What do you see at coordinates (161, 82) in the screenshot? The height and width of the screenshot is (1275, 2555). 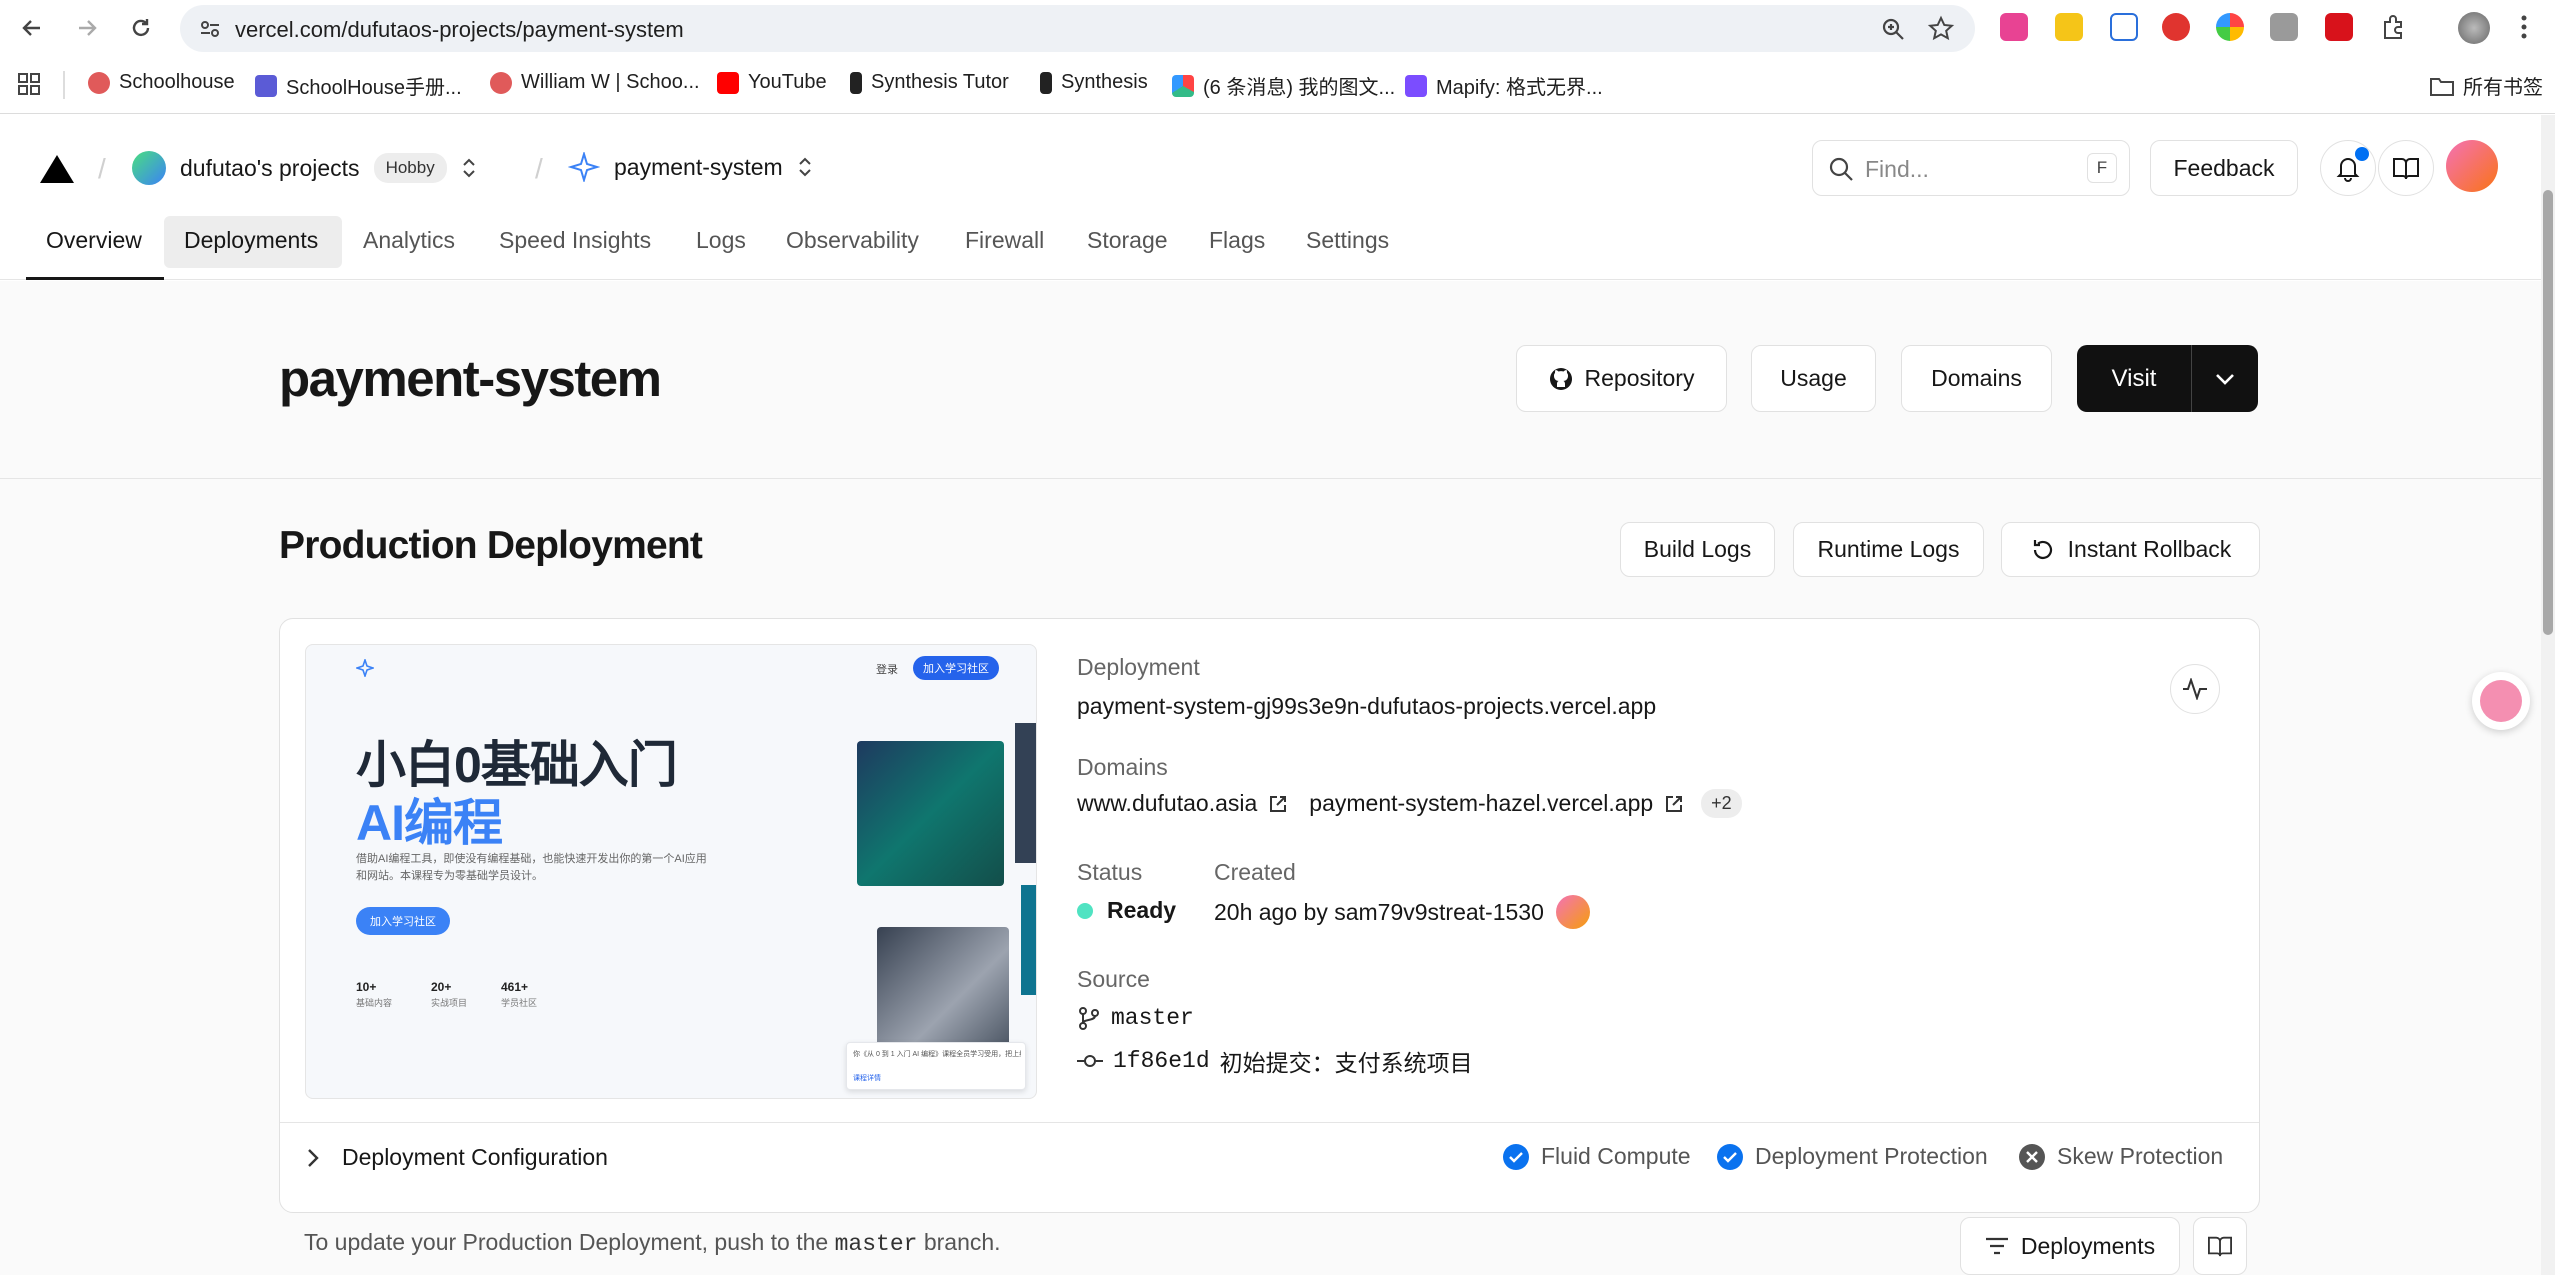 I see `bookmark-schoolhouse: Schoolhouse` at bounding box center [161, 82].